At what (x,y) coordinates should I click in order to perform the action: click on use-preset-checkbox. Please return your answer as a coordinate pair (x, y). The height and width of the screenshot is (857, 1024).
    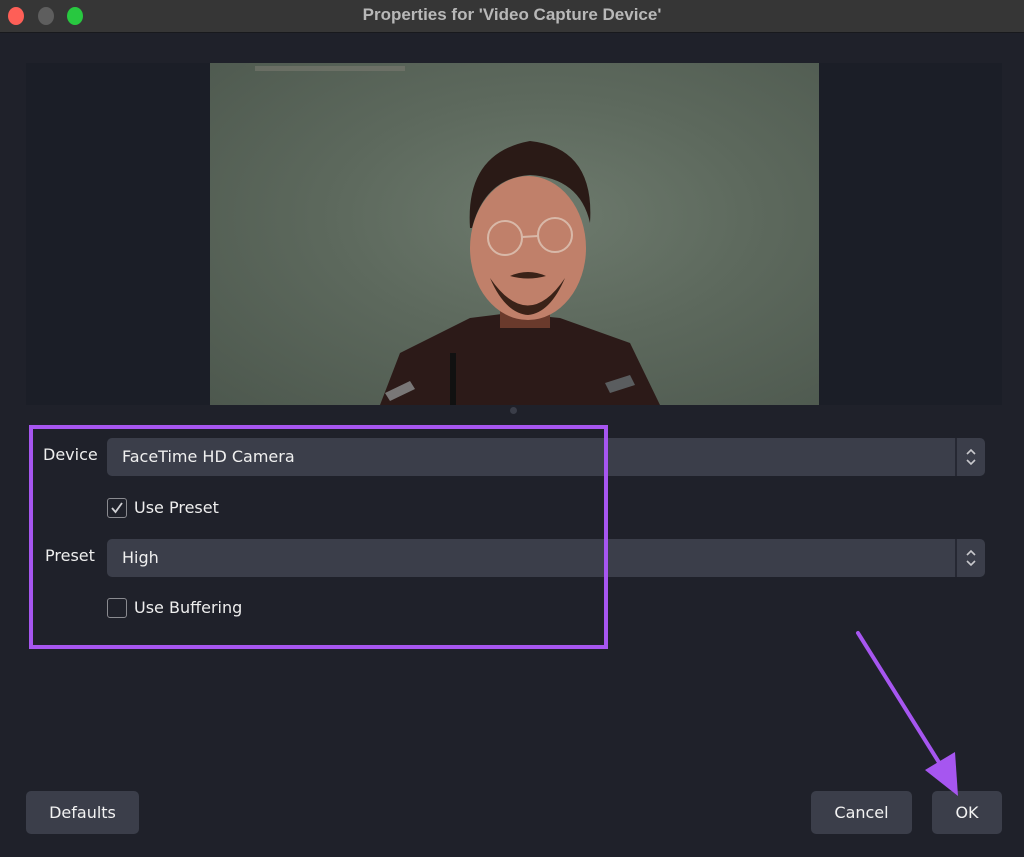
    Looking at the image, I should click on (117, 508).